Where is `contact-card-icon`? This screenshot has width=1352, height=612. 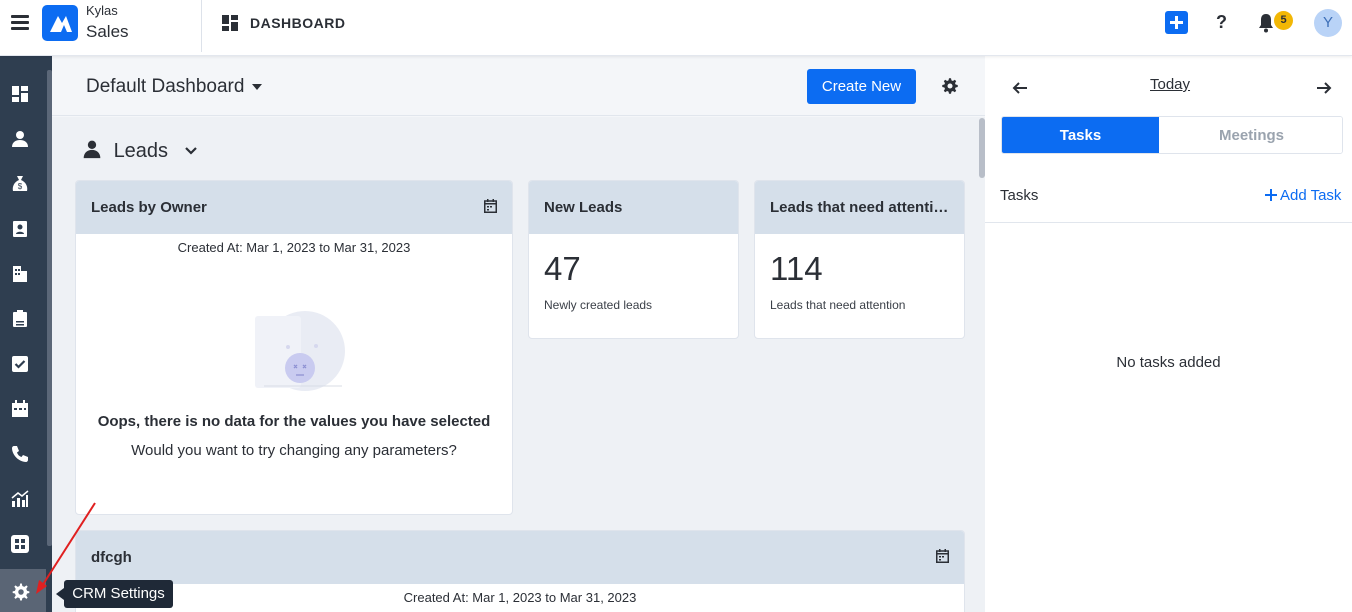
contact-card-icon is located at coordinates (20, 229).